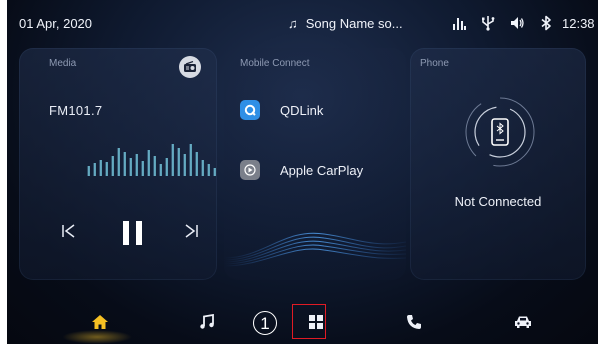  Describe the element at coordinates (275, 63) in the screenshot. I see `mobile-connect-title: Mobile Connect` at that location.